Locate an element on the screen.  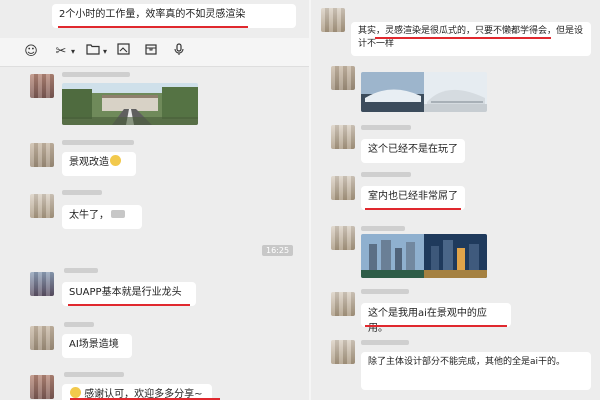
microphone-icon is located at coordinates (179, 52).